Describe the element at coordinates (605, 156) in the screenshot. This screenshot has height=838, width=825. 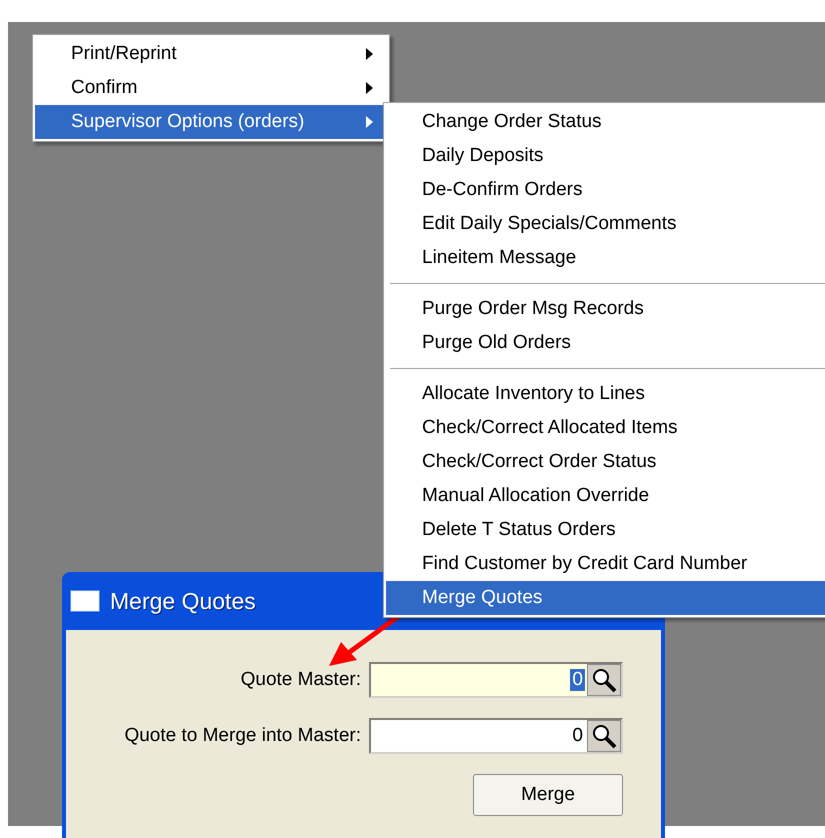
I see `menu-item: Daily Deposits` at that location.